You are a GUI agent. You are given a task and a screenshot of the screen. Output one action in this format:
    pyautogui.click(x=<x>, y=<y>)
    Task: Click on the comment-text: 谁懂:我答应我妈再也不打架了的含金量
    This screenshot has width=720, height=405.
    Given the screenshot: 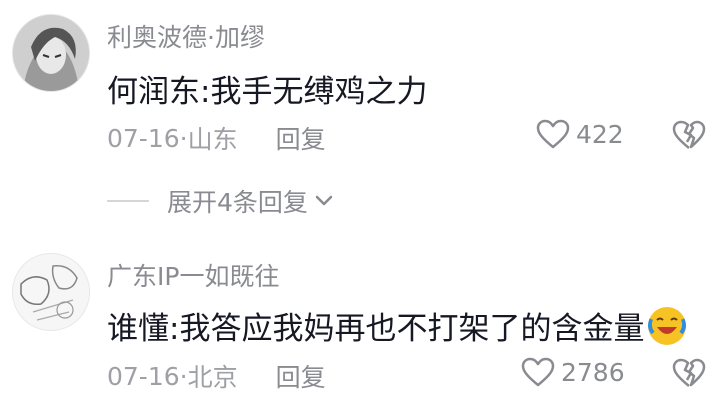 What is the action you would take?
    pyautogui.click(x=376, y=329)
    